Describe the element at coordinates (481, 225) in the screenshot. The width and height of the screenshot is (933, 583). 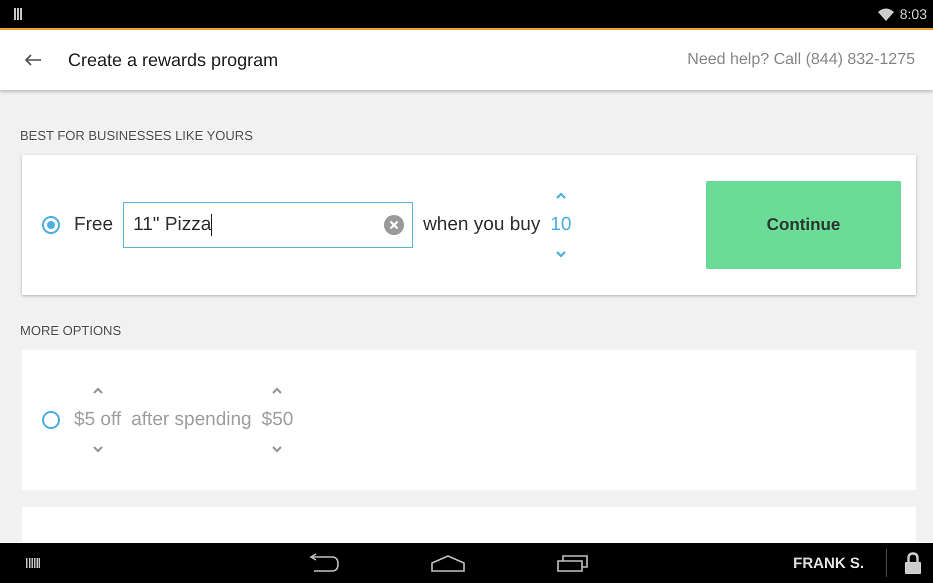
I see `option-label: when you buy` at that location.